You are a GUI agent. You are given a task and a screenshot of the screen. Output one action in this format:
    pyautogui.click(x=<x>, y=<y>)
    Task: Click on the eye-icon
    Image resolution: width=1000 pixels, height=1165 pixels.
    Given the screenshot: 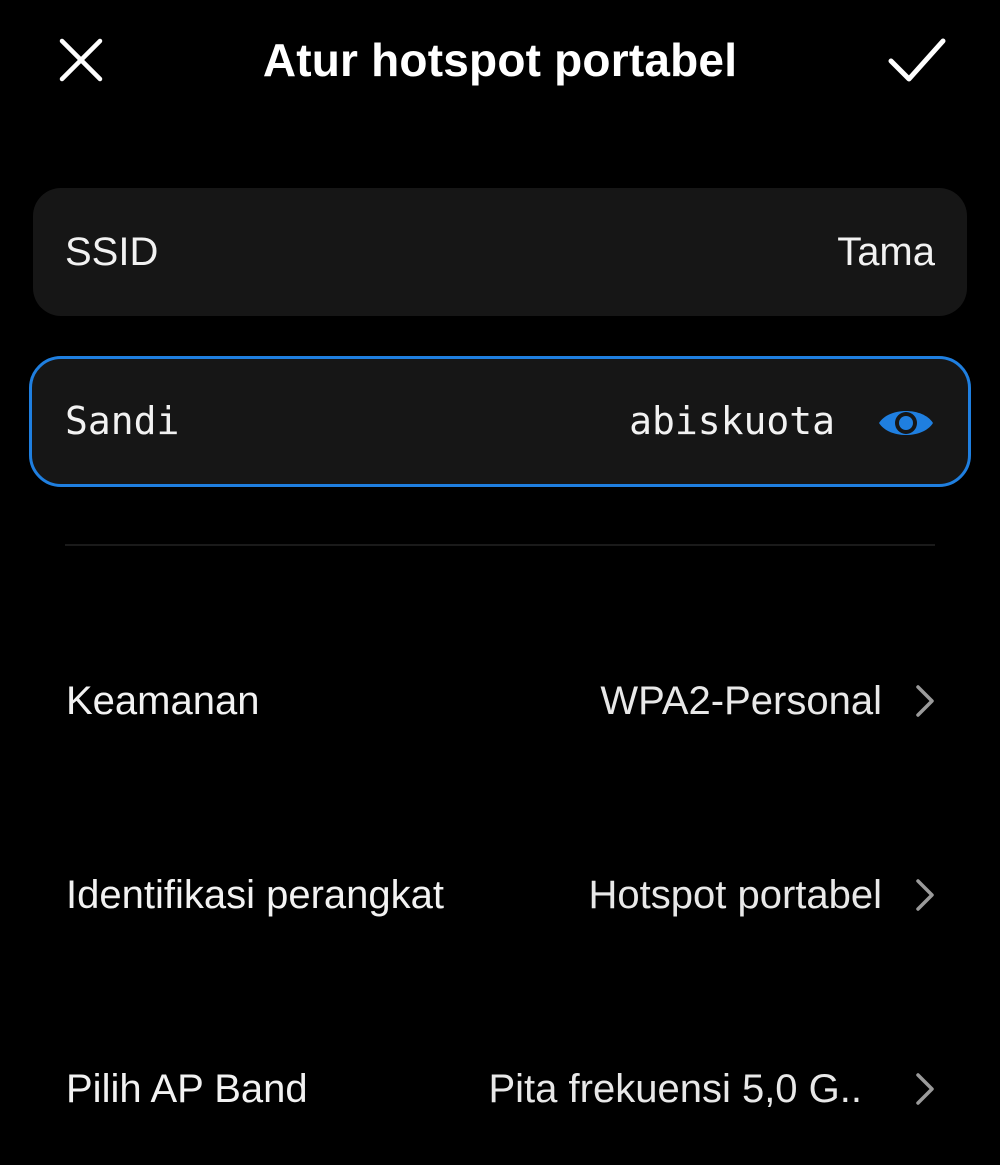 What is the action you would take?
    pyautogui.click(x=906, y=423)
    